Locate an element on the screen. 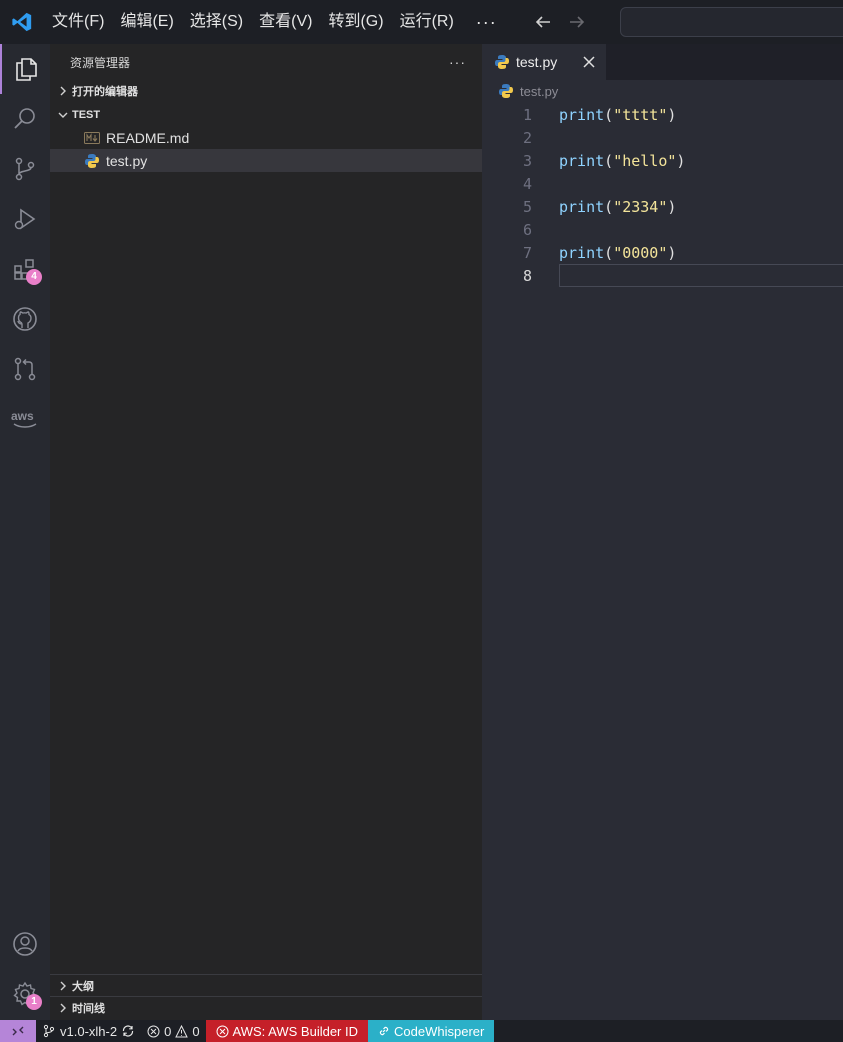 The width and height of the screenshot is (843, 1042). file-test-py: test.py is located at coordinates (266, 160).